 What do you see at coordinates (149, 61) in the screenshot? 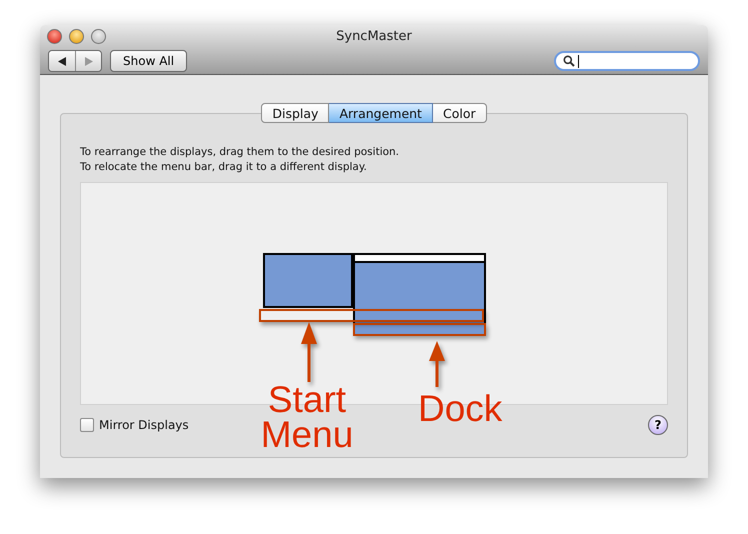
I see `show-all-button: Show All` at bounding box center [149, 61].